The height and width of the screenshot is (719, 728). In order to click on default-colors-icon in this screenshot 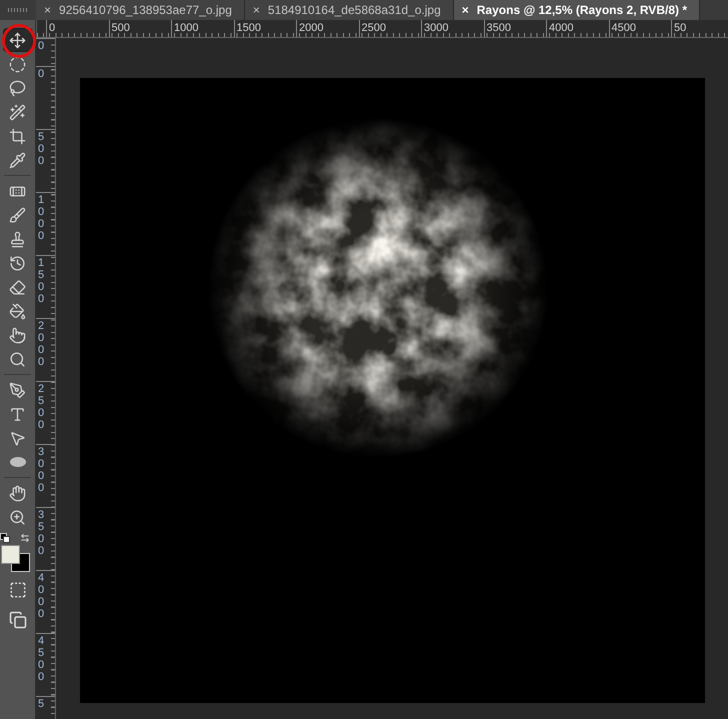, I will do `click(5, 538)`.